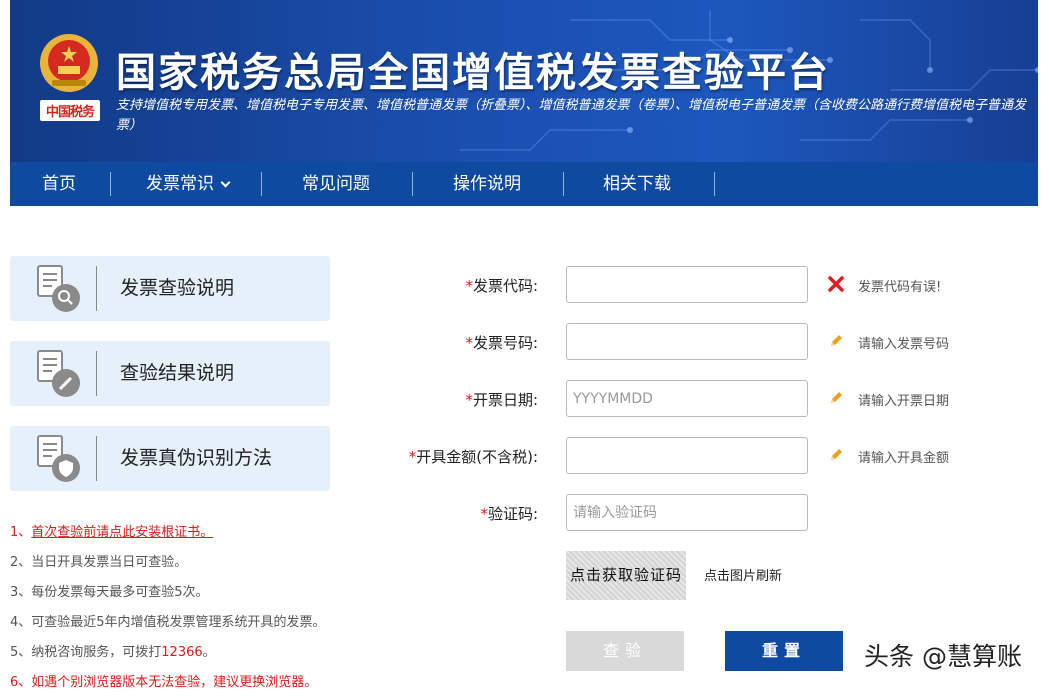  I want to click on main-nav: 首页 发票常识 常见问题 操作说明 相关下载, so click(524, 184).